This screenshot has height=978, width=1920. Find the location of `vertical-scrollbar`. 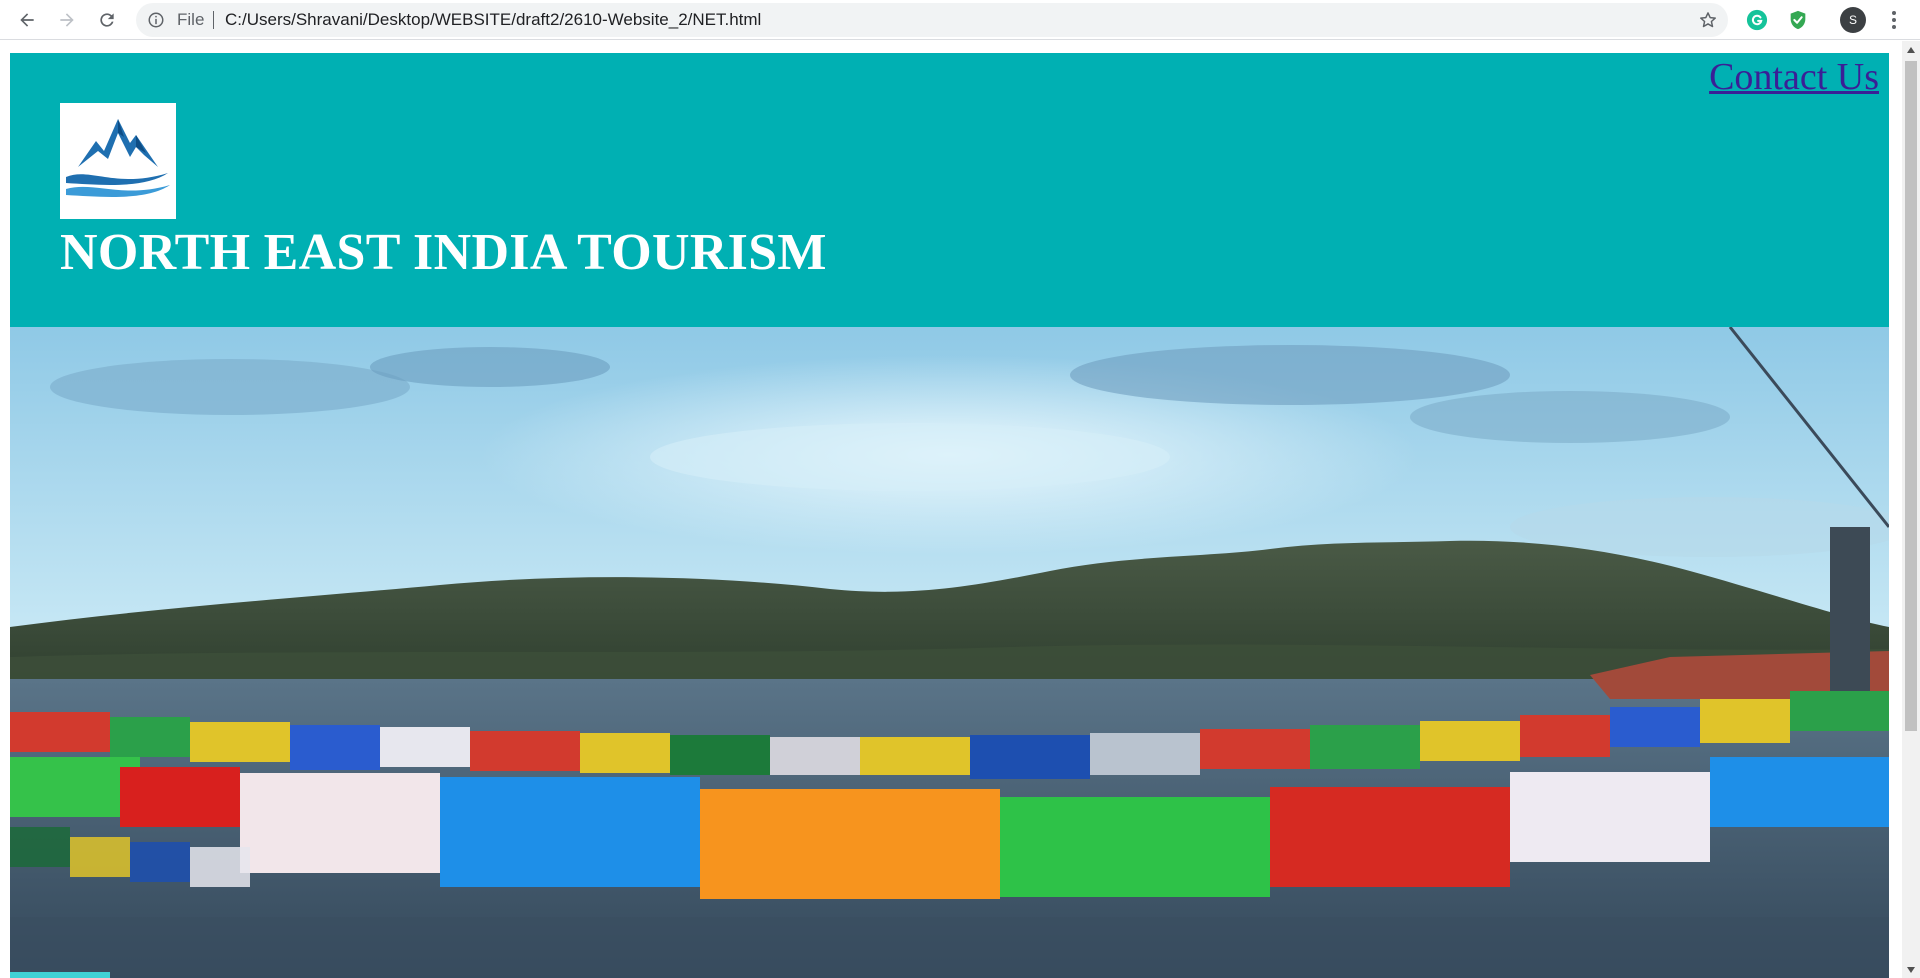

vertical-scrollbar is located at coordinates (1911, 509).